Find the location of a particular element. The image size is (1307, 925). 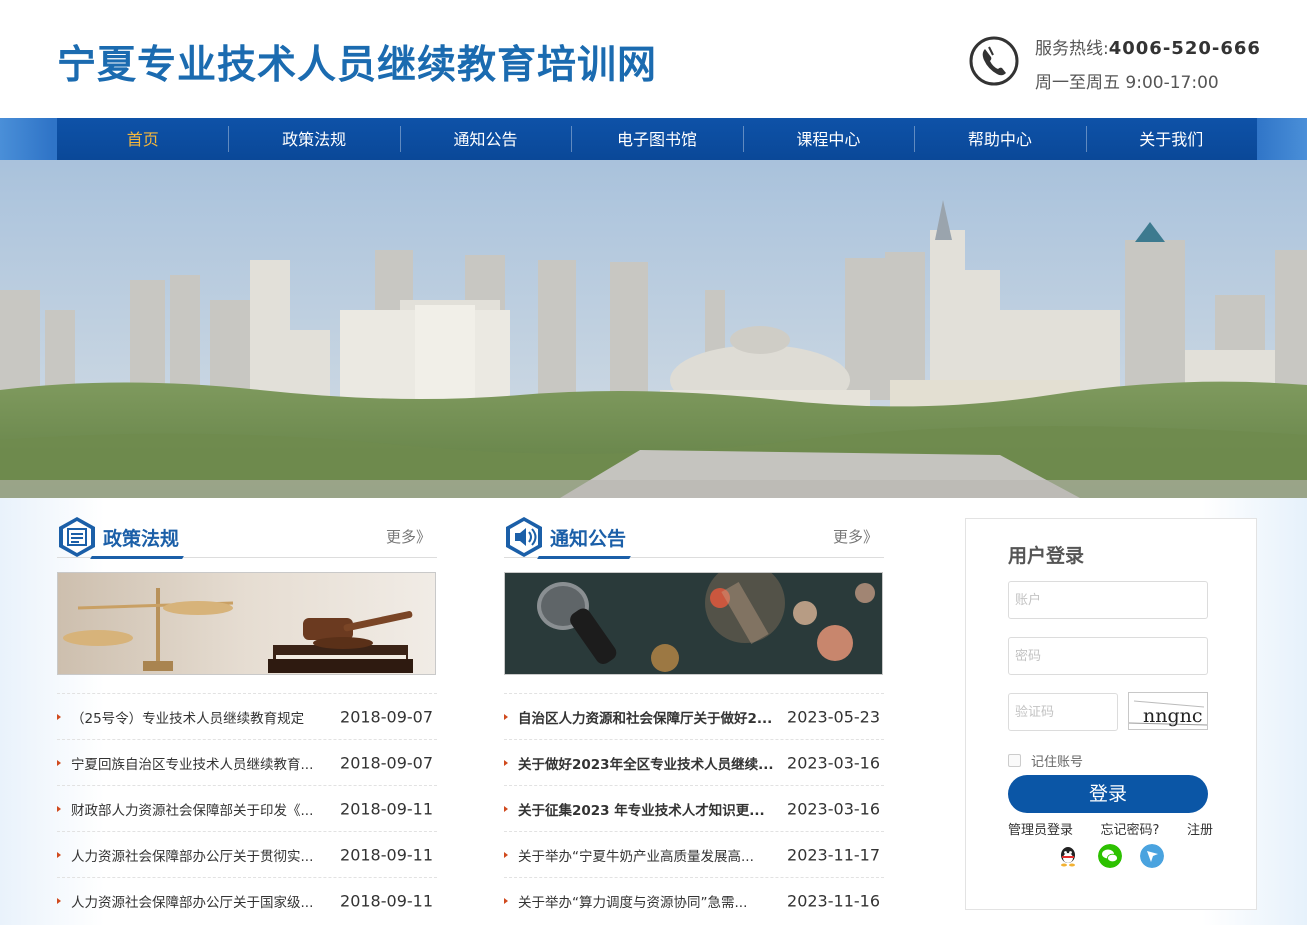

nav-courses: 课程中心 is located at coordinates (828, 139).